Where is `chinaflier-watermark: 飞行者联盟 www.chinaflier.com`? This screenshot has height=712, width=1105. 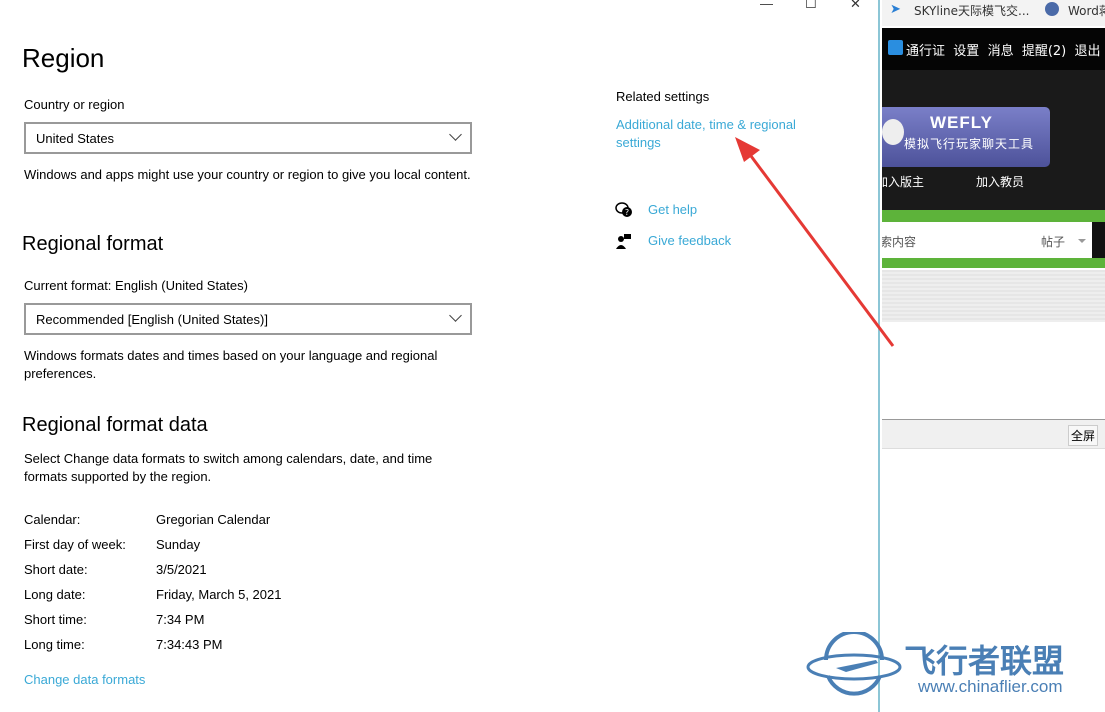 chinaflier-watermark: 飞行者联盟 www.chinaflier.com is located at coordinates (954, 665).